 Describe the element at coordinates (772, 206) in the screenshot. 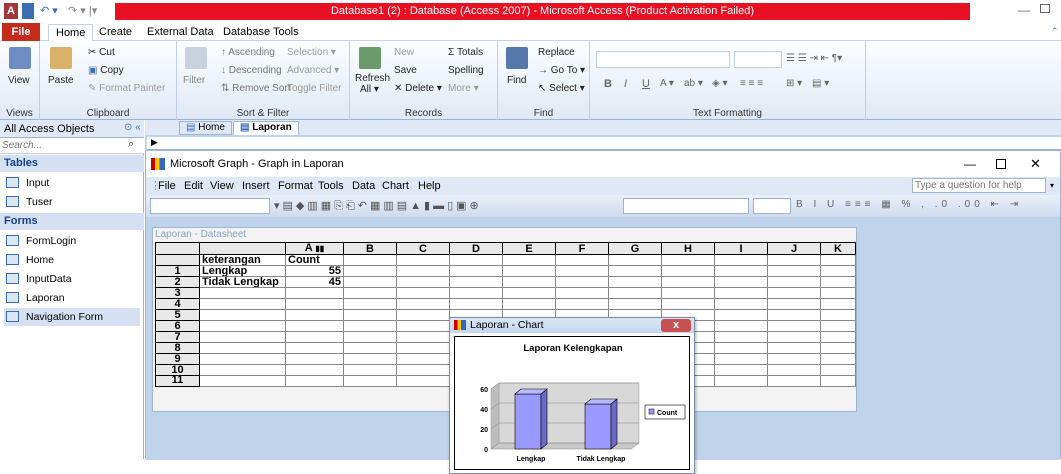

I see `font-size-select` at that location.